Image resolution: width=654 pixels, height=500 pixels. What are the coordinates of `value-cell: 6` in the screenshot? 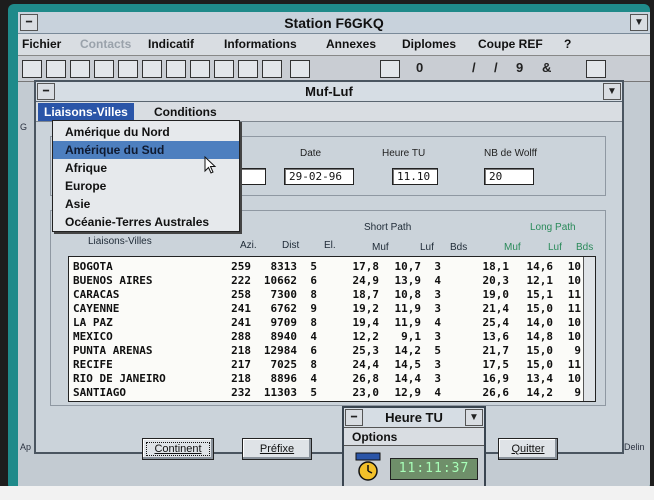 It's located at (313, 280).